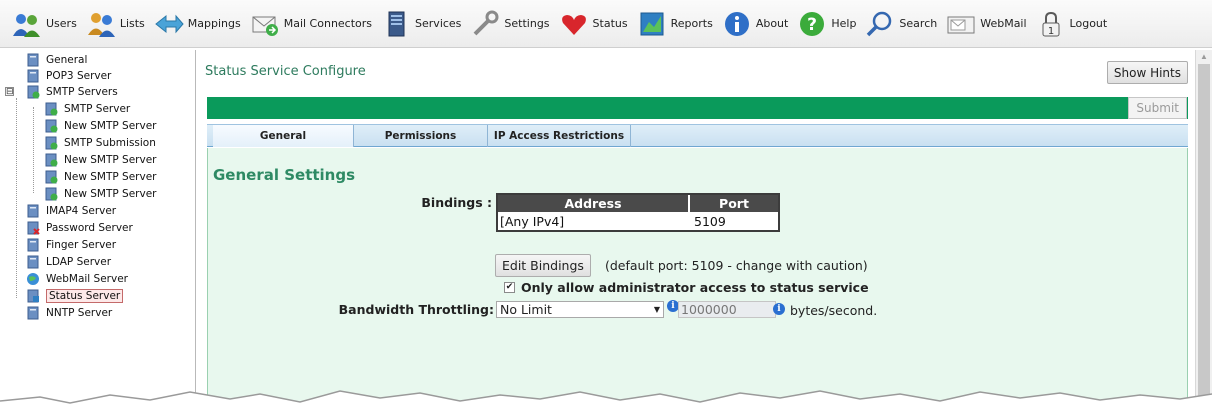 The width and height of the screenshot is (1212, 411). I want to click on vertical-scrollbar: ▲, so click(1203, 230).